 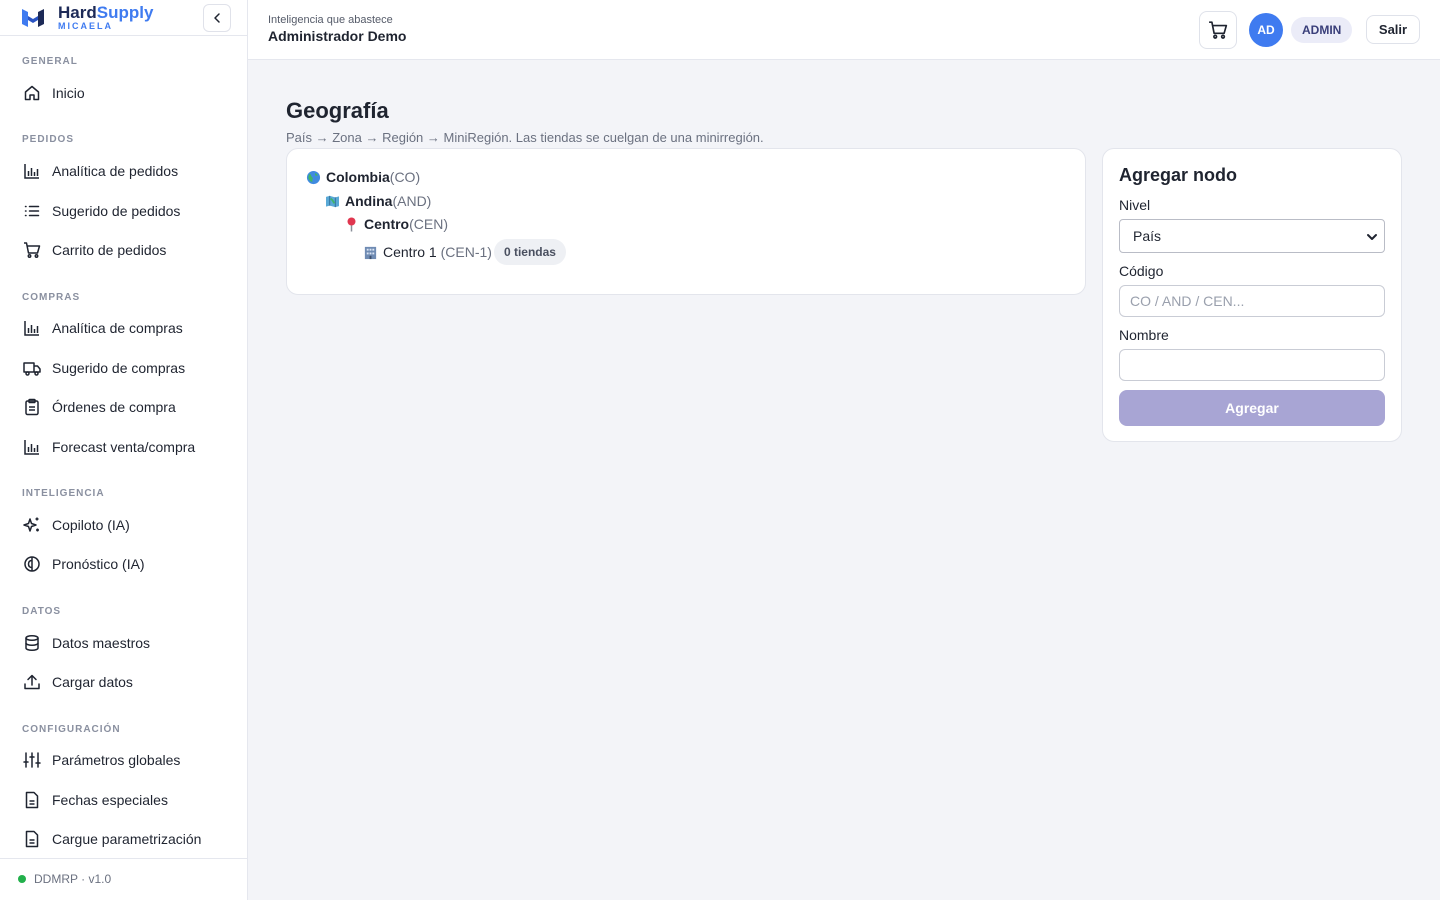 What do you see at coordinates (1252, 365) in the screenshot?
I see `name-input` at bounding box center [1252, 365].